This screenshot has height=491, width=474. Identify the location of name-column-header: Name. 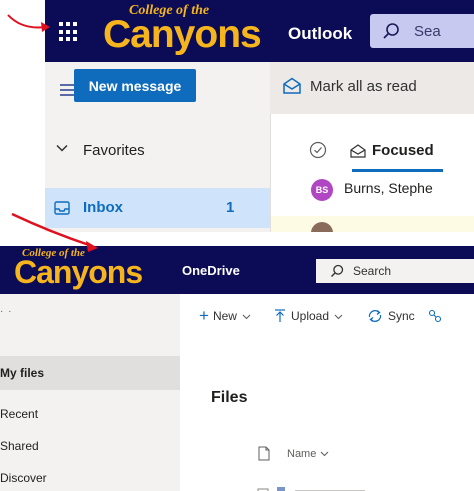
(293, 453).